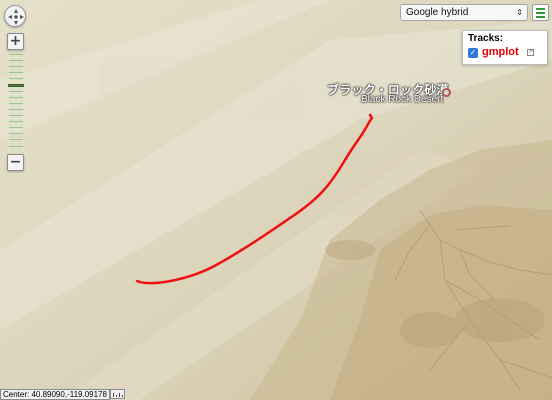 Image resolution: width=552 pixels, height=400 pixels. Describe the element at coordinates (519, 12) in the screenshot. I see `updown-arrow-icon: ⇕` at that location.